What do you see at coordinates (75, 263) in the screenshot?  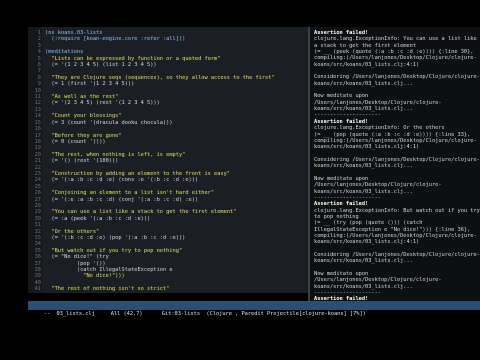 I see `code-text: (pop '())` at bounding box center [75, 263].